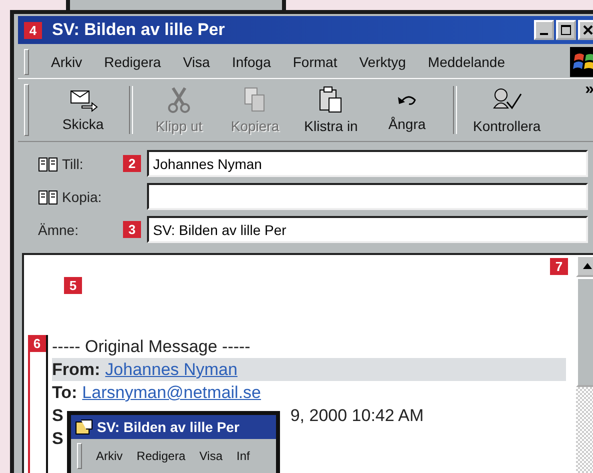 The height and width of the screenshot is (473, 593). I want to click on maximize-icon, so click(566, 30).